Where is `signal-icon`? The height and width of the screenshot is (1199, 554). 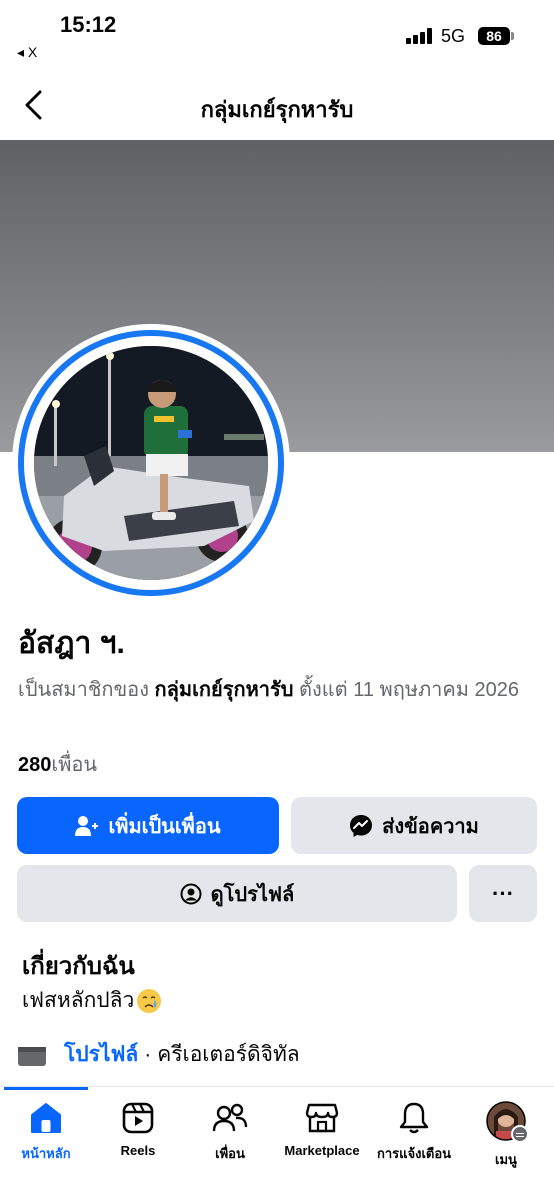 signal-icon is located at coordinates (420, 36).